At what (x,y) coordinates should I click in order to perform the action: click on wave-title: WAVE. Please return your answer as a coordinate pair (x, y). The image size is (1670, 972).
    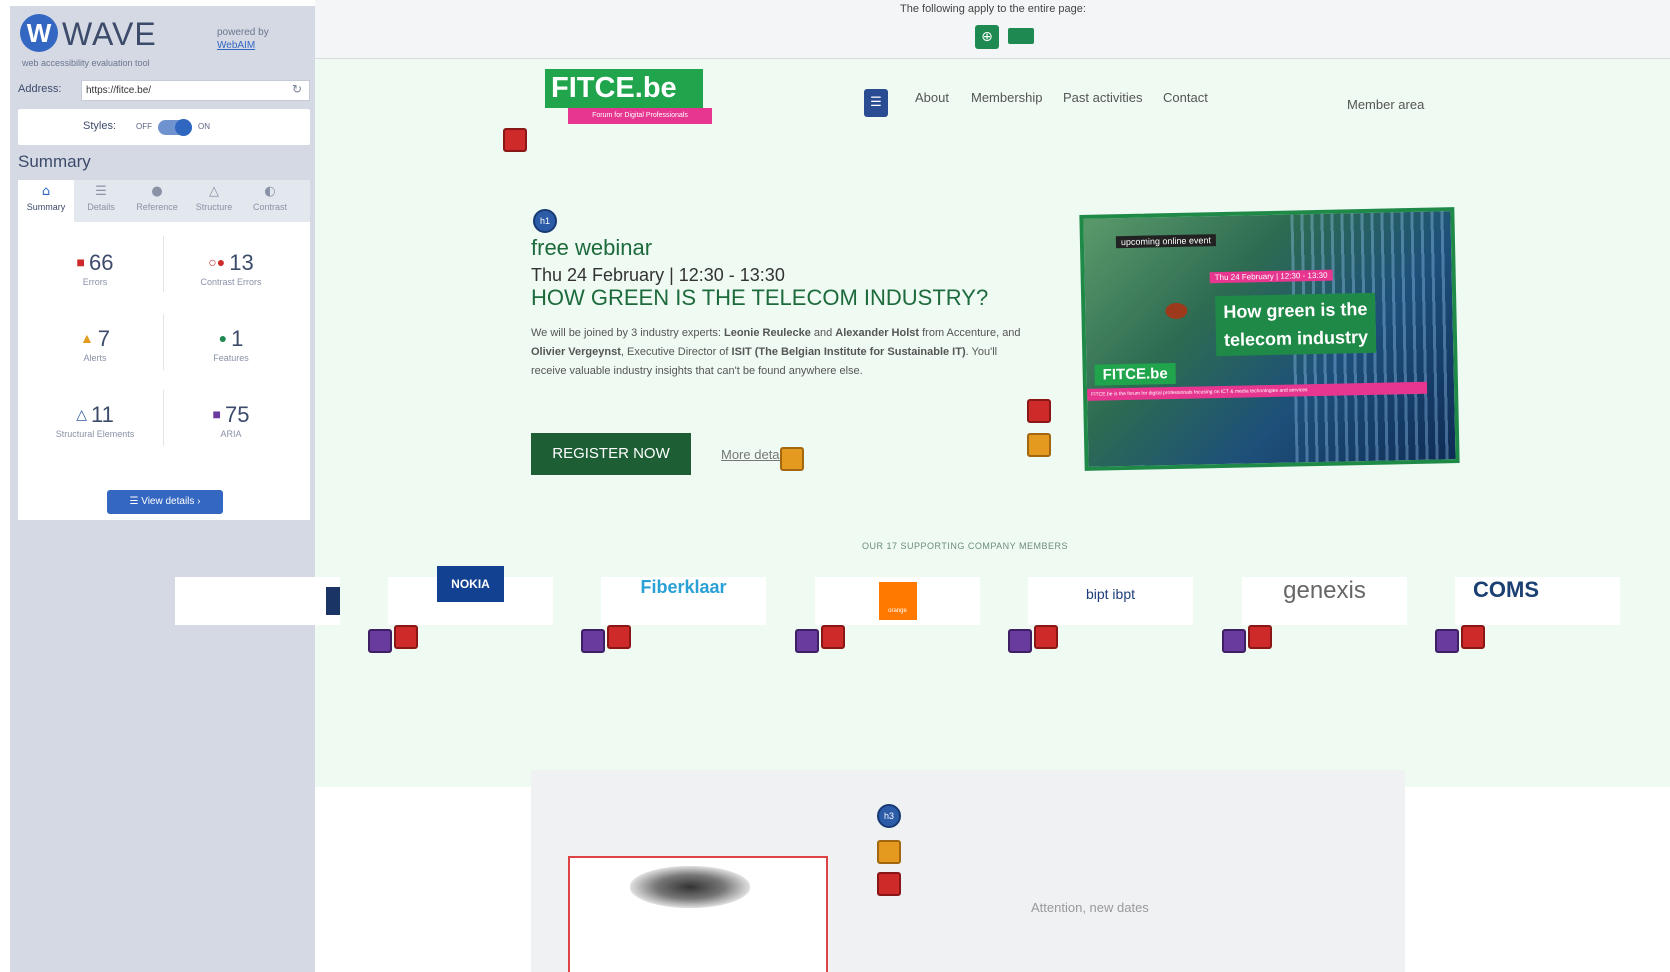
    Looking at the image, I should click on (109, 34).